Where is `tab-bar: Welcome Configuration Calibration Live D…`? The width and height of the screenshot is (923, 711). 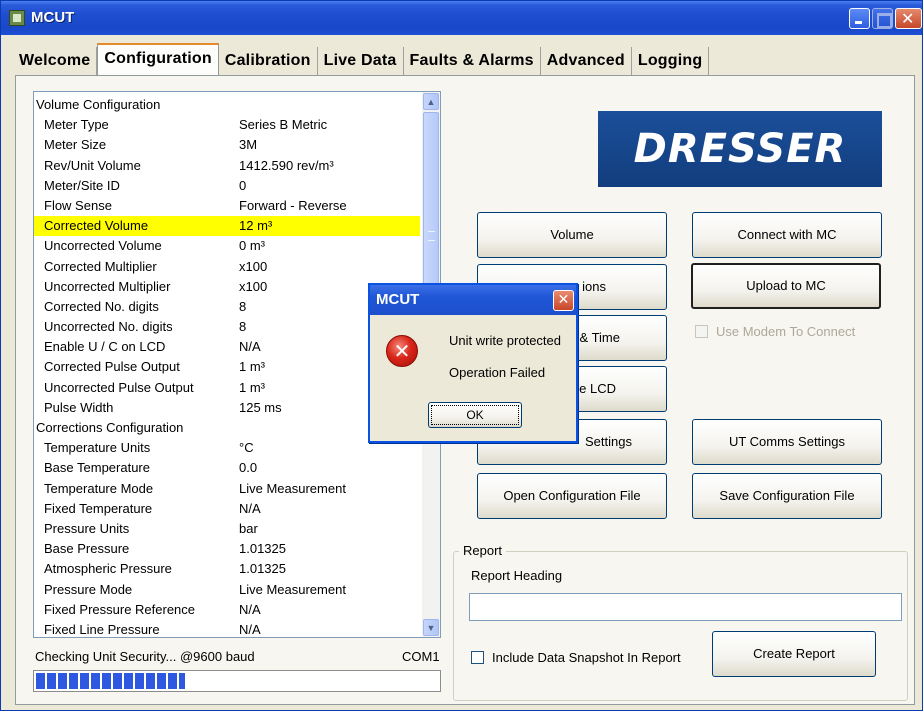
tab-bar: Welcome Configuration Calibration Live D… is located at coordinates (361, 59).